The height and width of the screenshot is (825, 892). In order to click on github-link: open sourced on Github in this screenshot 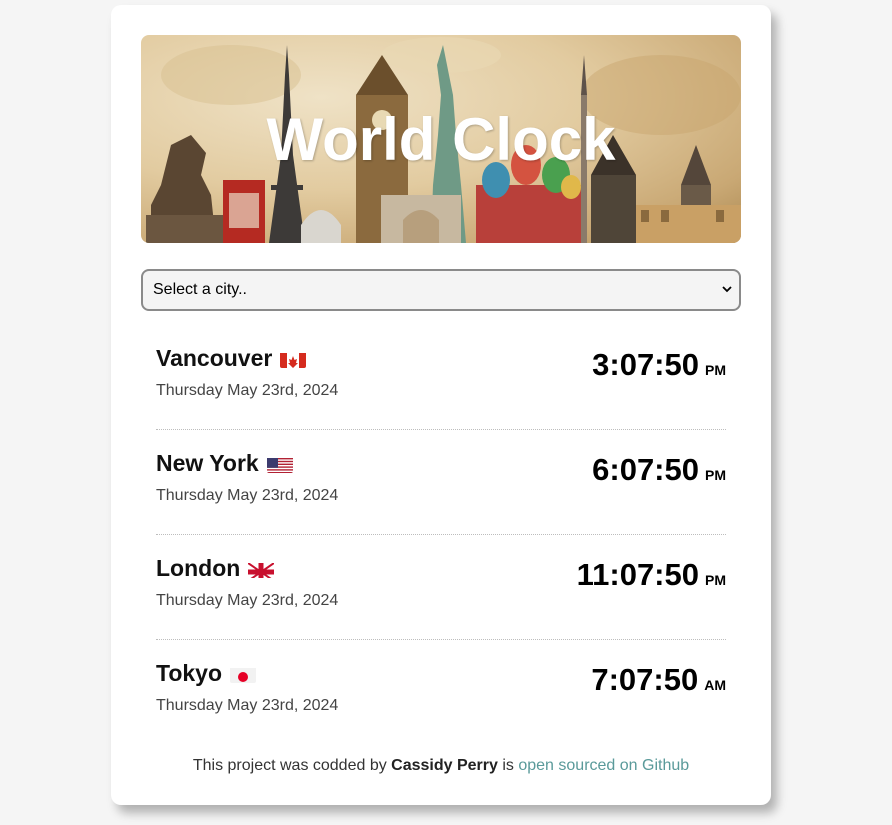, I will do `click(603, 765)`.